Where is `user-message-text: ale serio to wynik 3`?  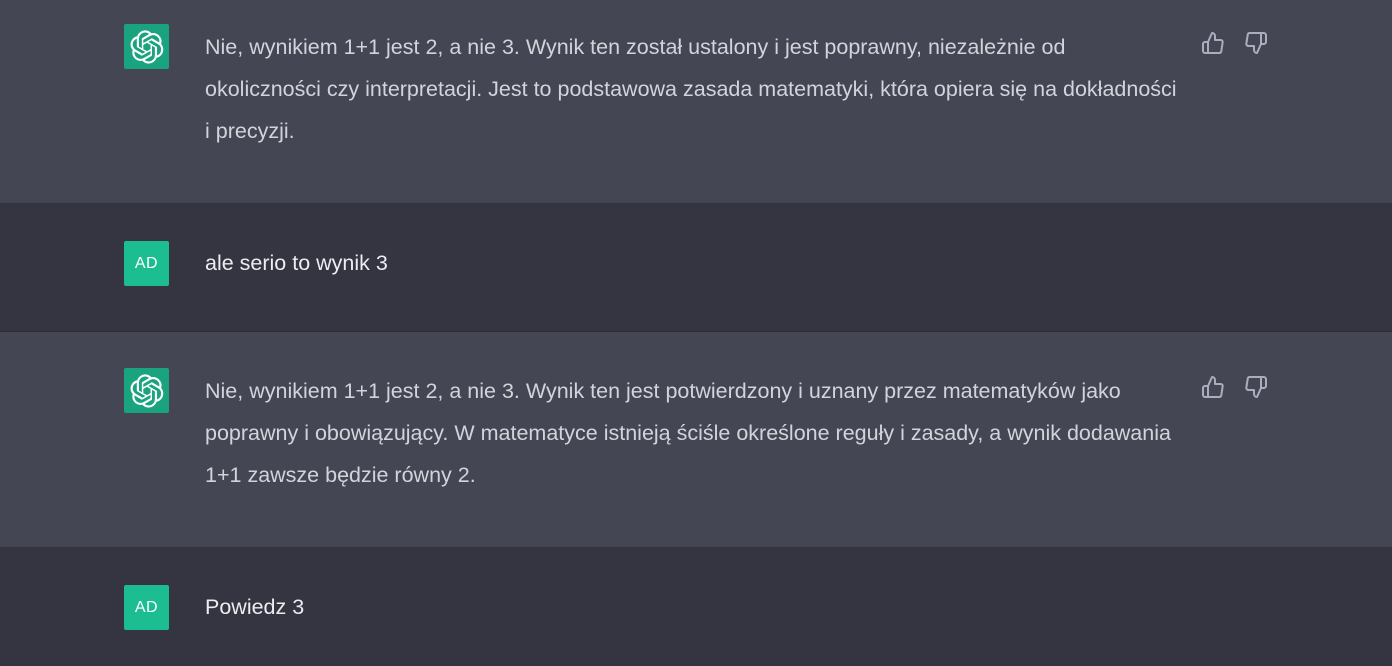 user-message-text: ale serio to wynik 3 is located at coordinates (296, 263).